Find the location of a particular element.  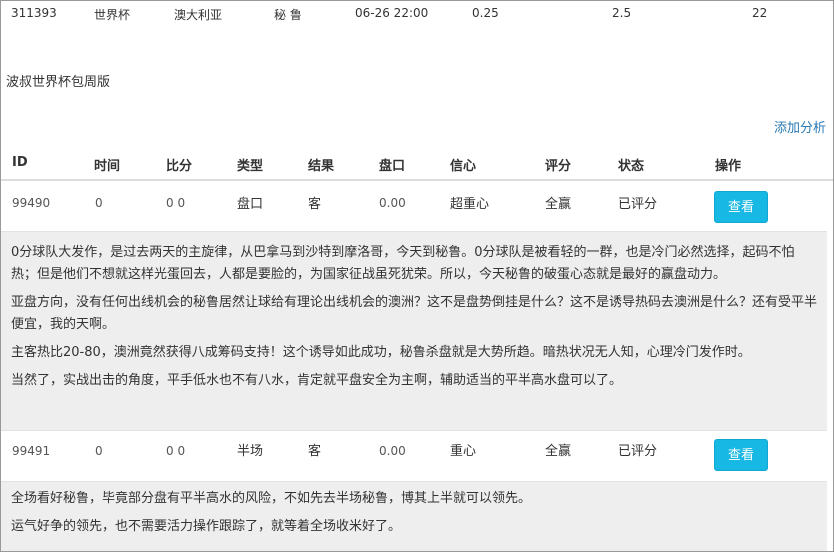

match-handicap: 0.25 is located at coordinates (485, 13).